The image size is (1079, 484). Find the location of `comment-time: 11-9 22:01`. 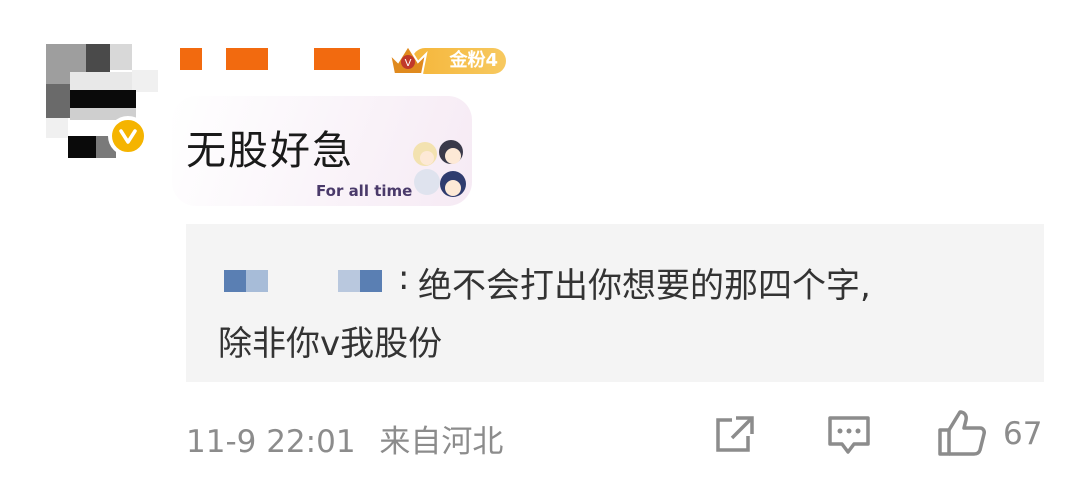

comment-time: 11-9 22:01 is located at coordinates (271, 442).